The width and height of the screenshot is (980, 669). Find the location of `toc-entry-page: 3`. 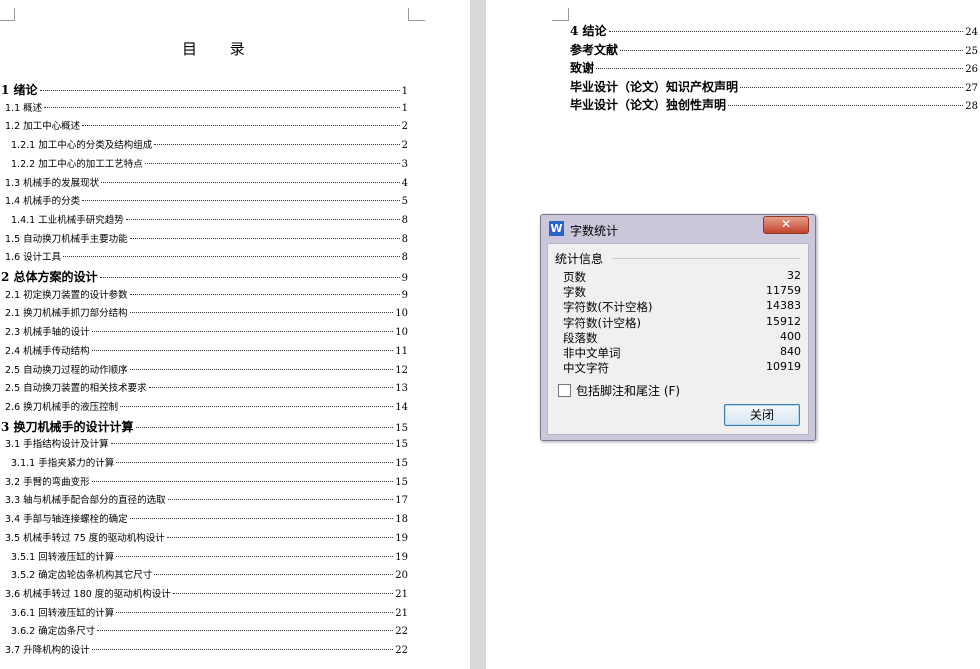

toc-entry-page: 3 is located at coordinates (404, 164).